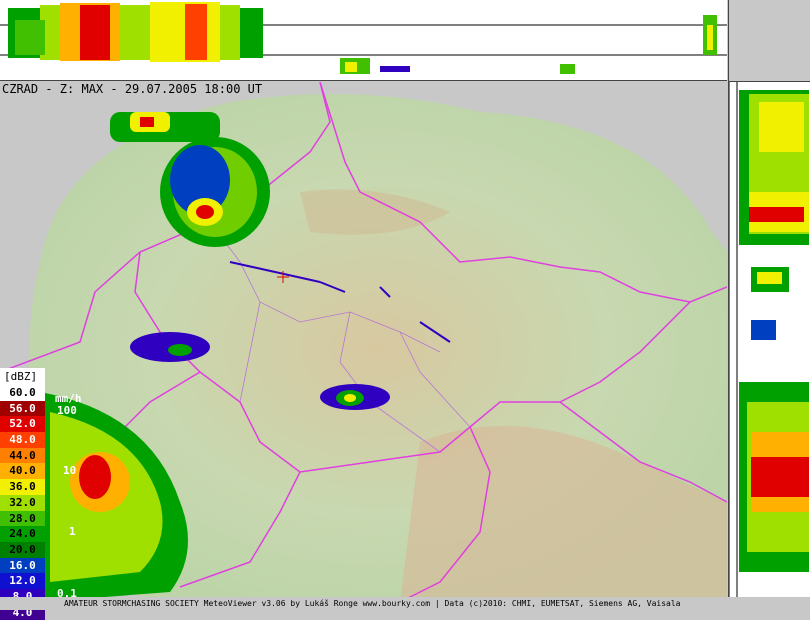  I want to click on legend-level: 20.0, so click(22, 549).